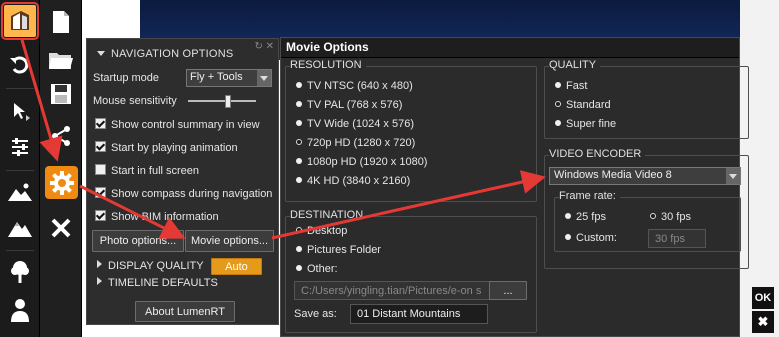 The height and width of the screenshot is (337, 779). What do you see at coordinates (597, 154) in the screenshot?
I see `video-encoder-title: VIDEO ENCODER` at bounding box center [597, 154].